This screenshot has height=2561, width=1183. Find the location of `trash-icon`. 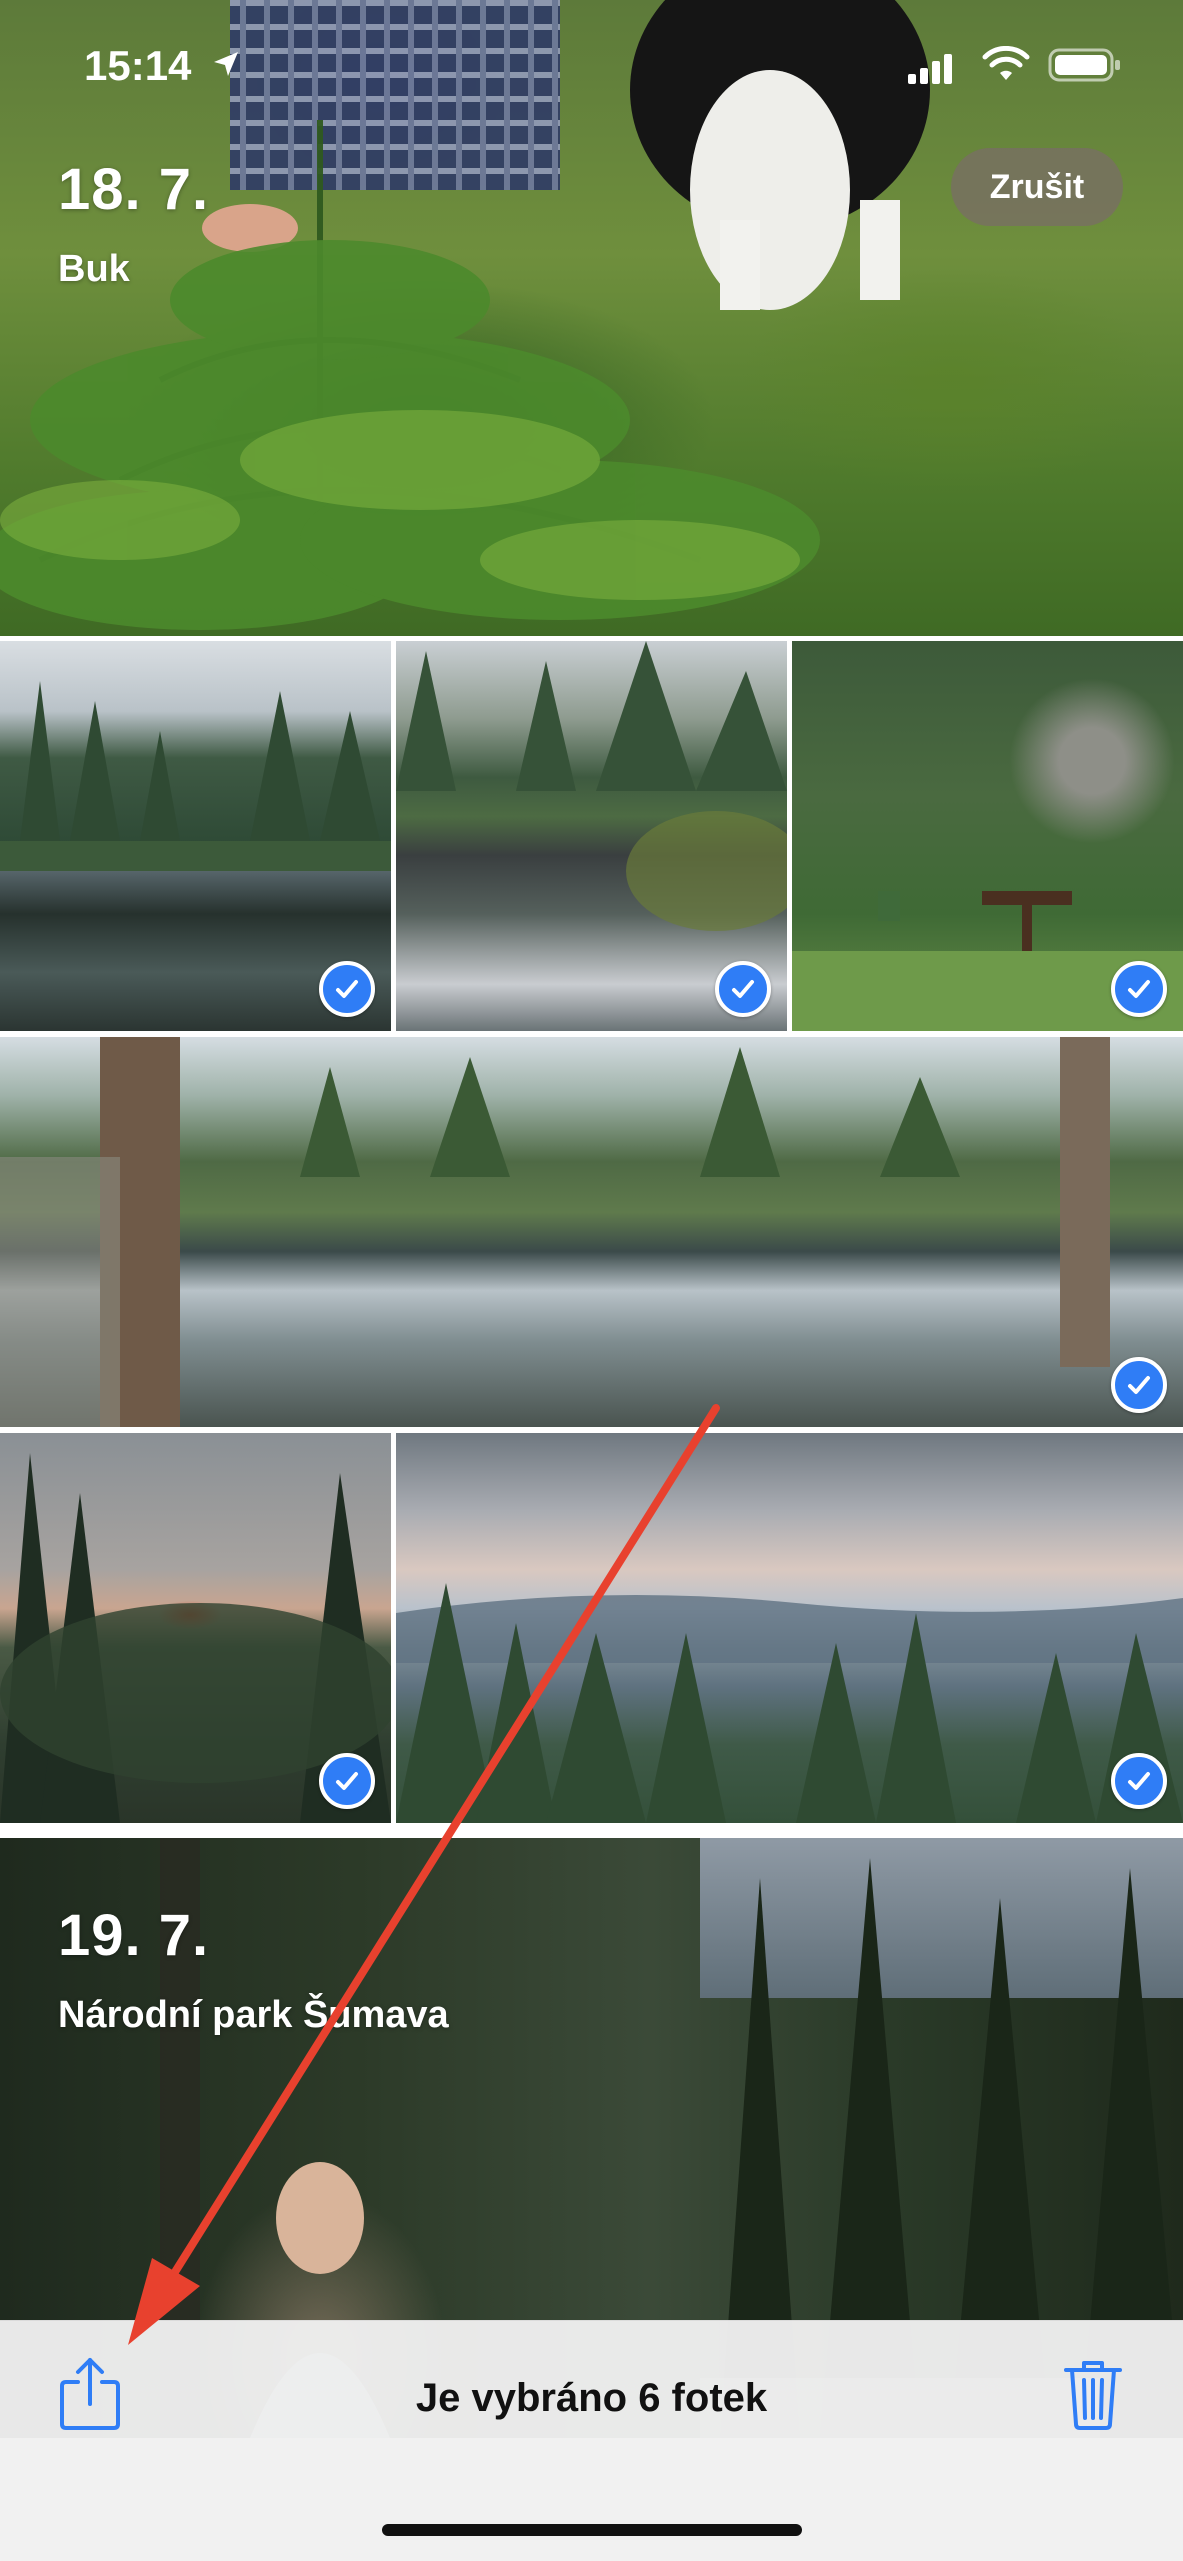

trash-icon is located at coordinates (1093, 2394).